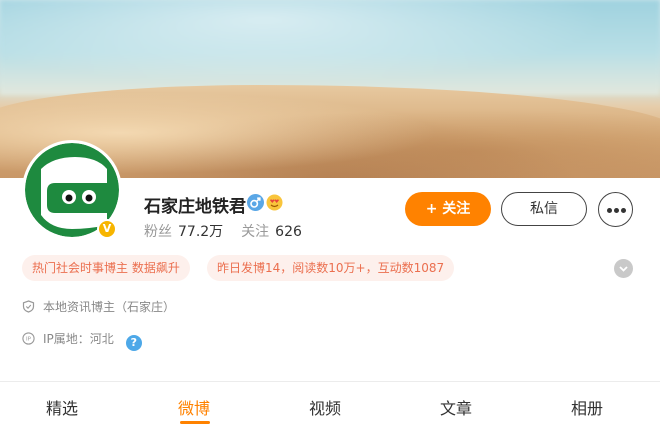 The width and height of the screenshot is (660, 427). I want to click on follow-button: + 关注, so click(448, 209).